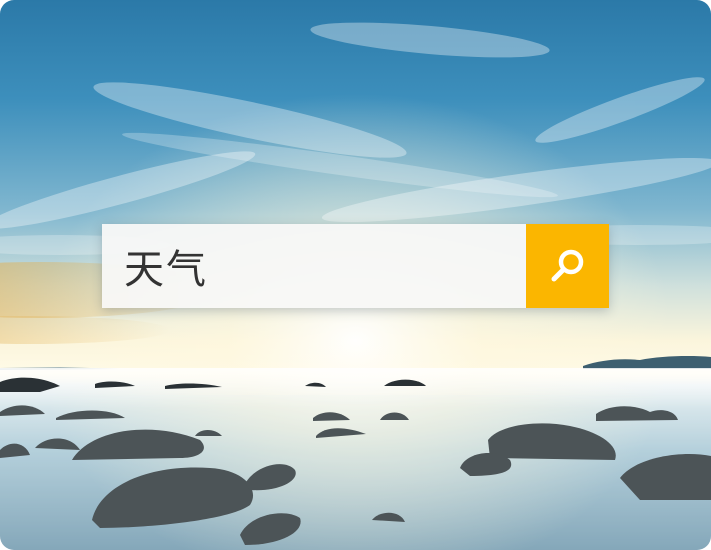  What do you see at coordinates (314, 266) in the screenshot?
I see `search-input: 天气` at bounding box center [314, 266].